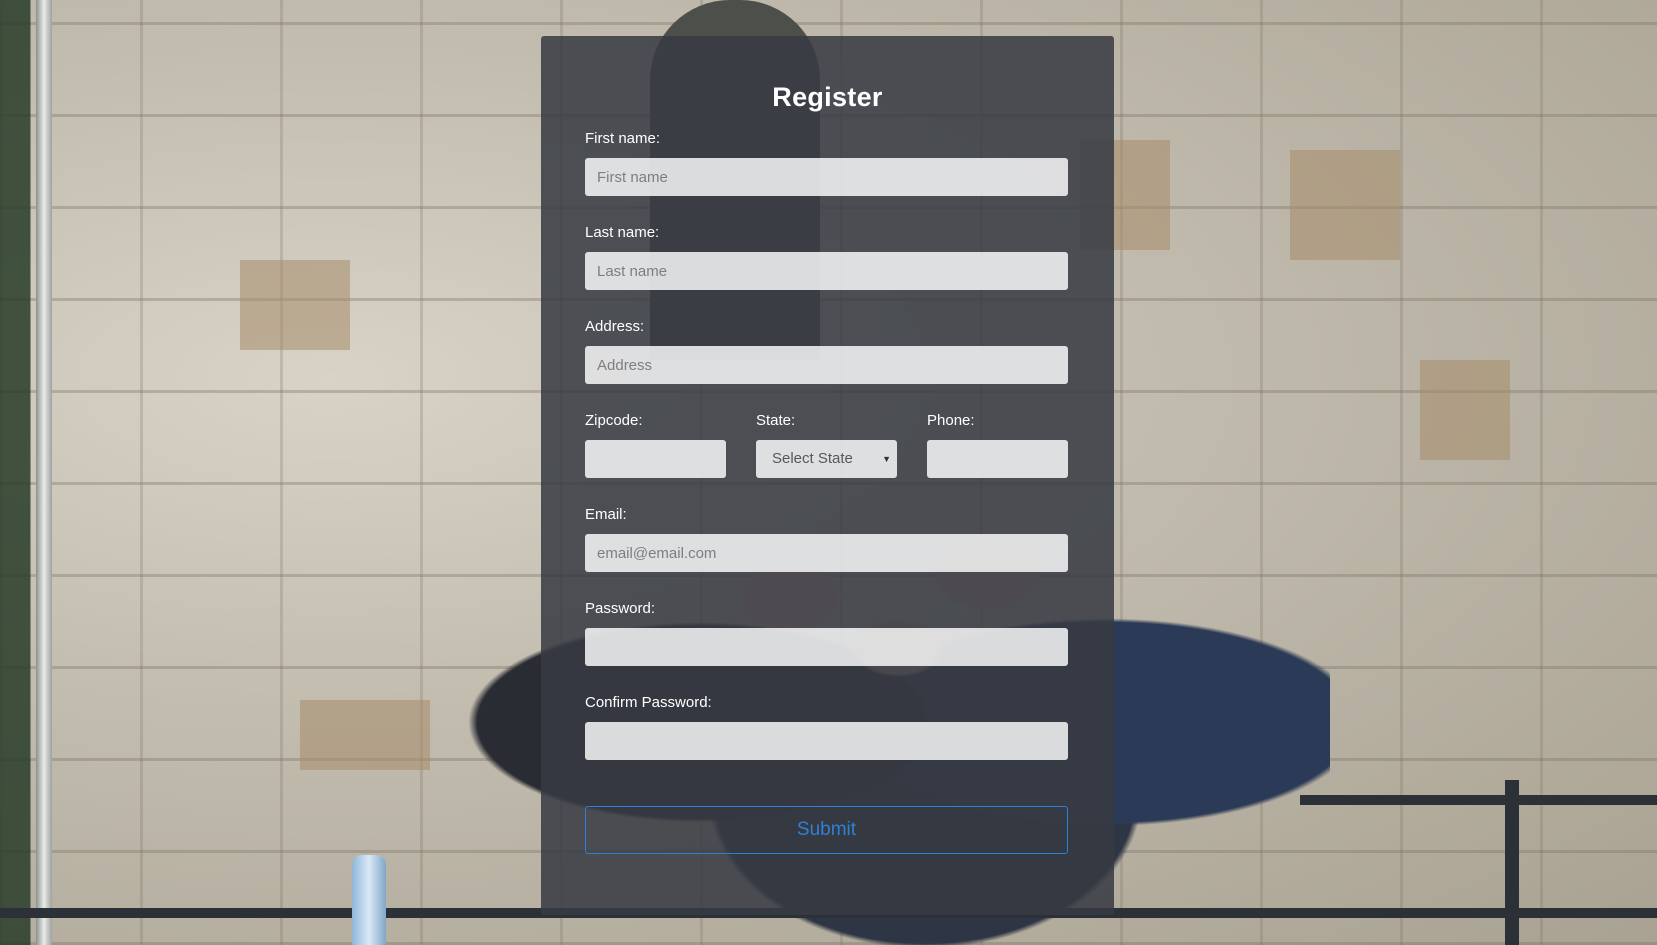 The image size is (1657, 945). What do you see at coordinates (826, 553) in the screenshot?
I see `email-input` at bounding box center [826, 553].